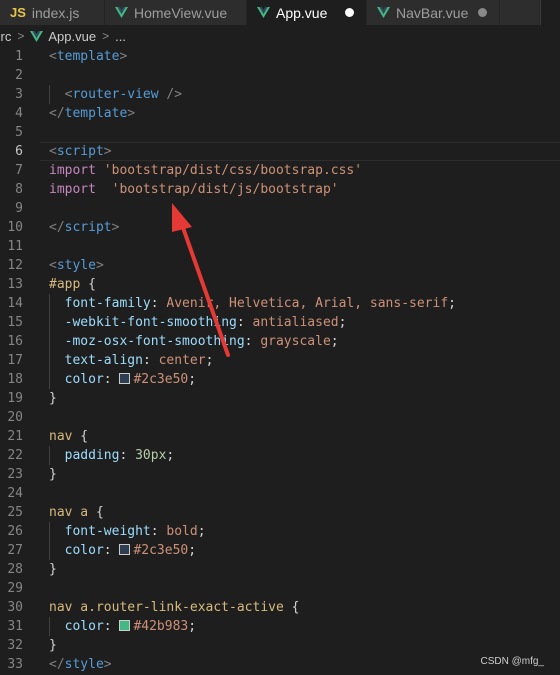 The height and width of the screenshot is (675, 560). What do you see at coordinates (512, 661) in the screenshot?
I see `watermark: CSDN @mfg_` at bounding box center [512, 661].